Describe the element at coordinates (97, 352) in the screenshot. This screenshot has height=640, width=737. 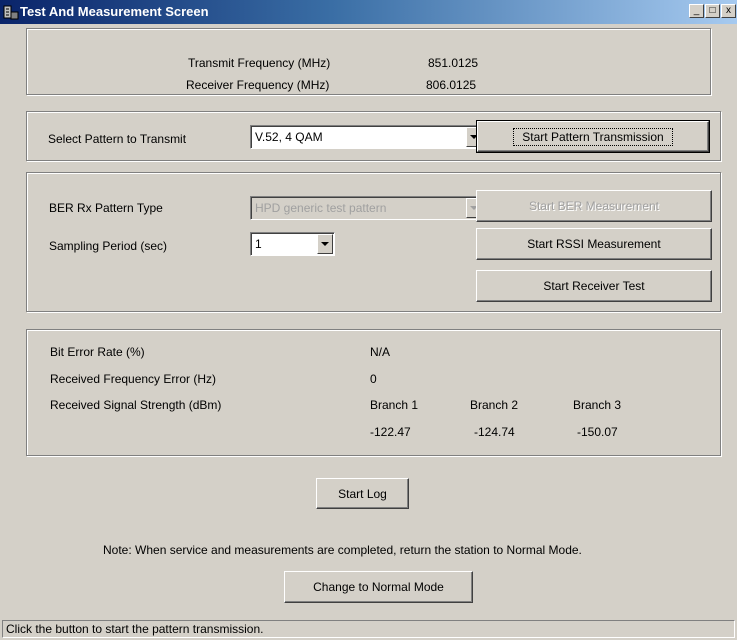
I see `ber-label: Bit Error Rate (%)` at that location.